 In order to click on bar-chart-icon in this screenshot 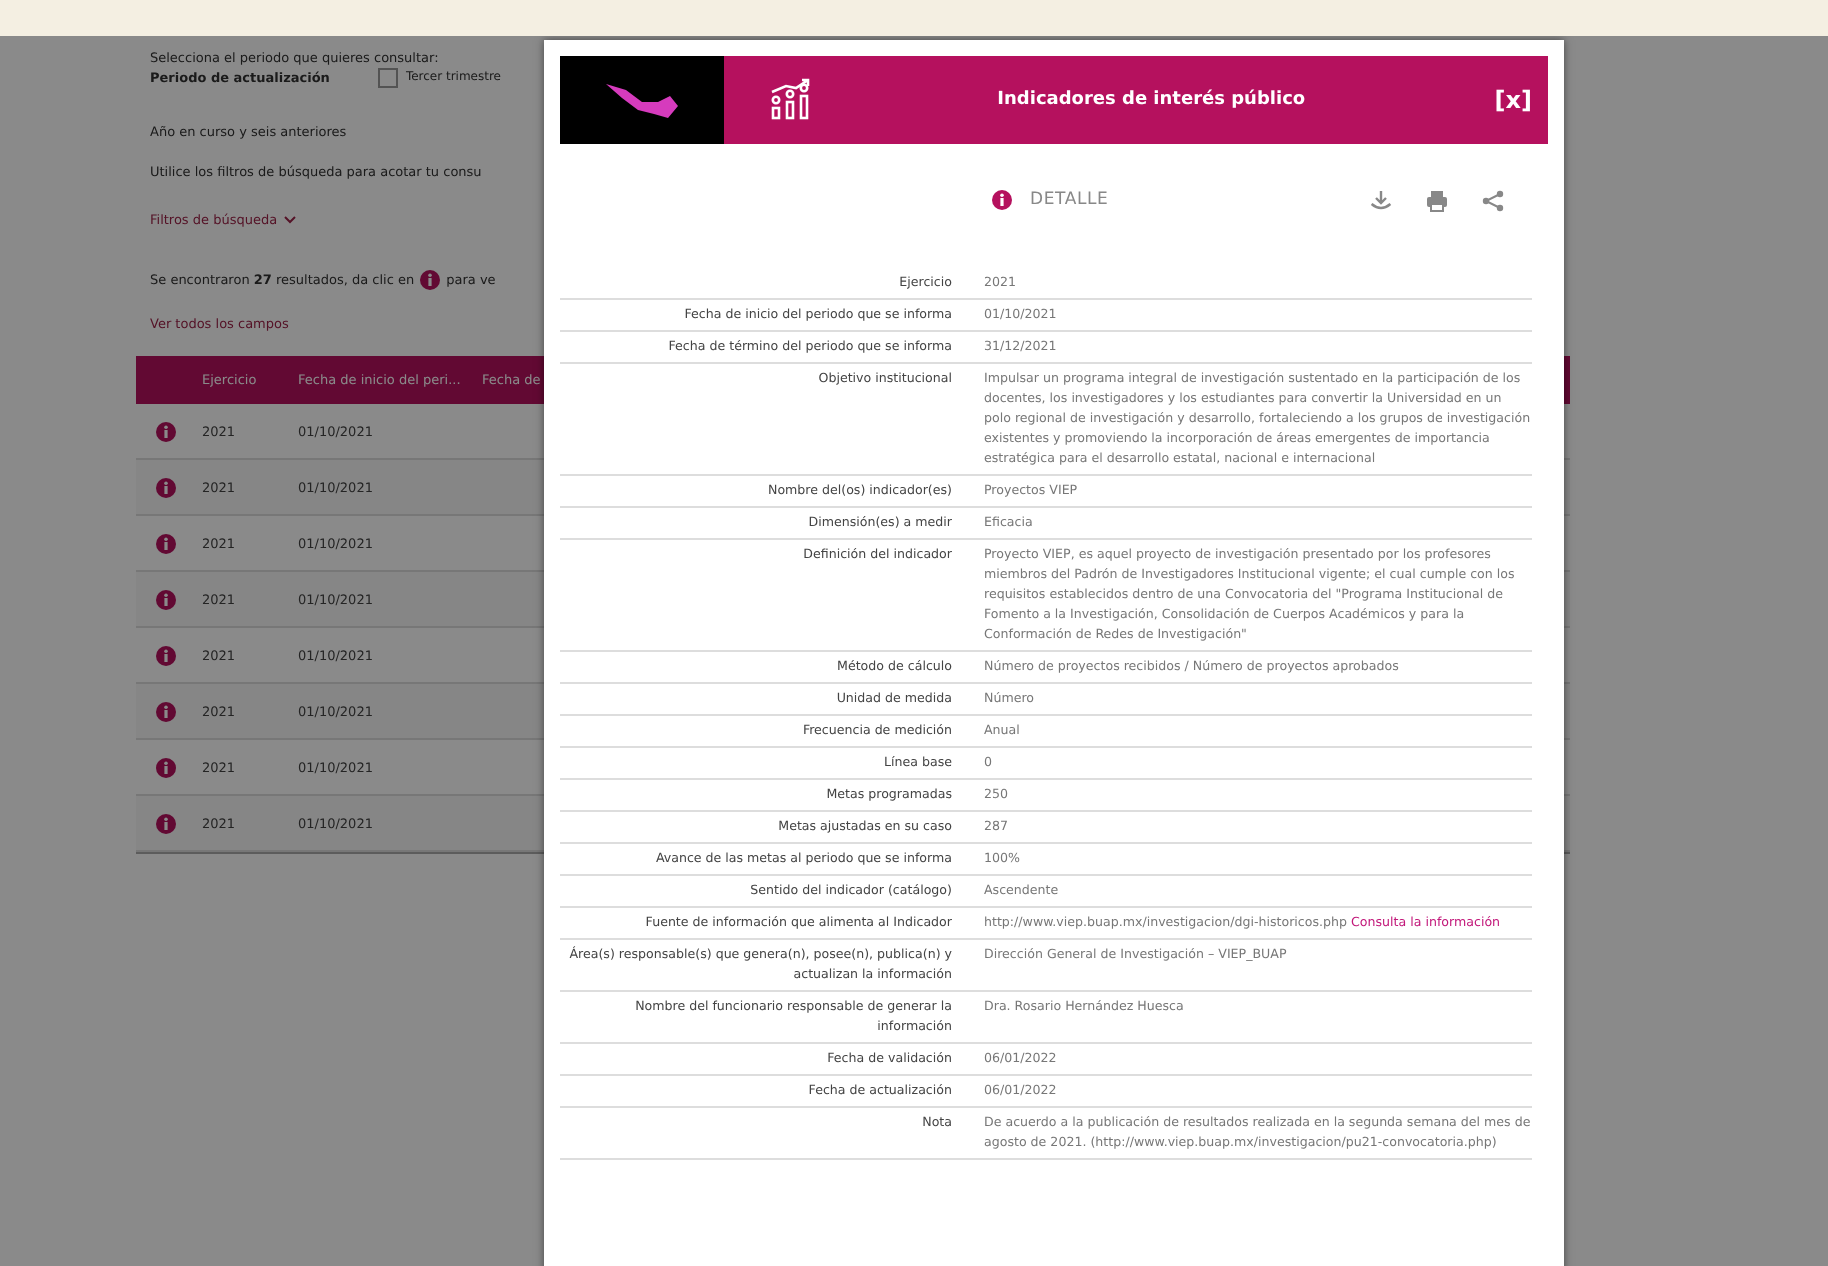, I will do `click(790, 100)`.